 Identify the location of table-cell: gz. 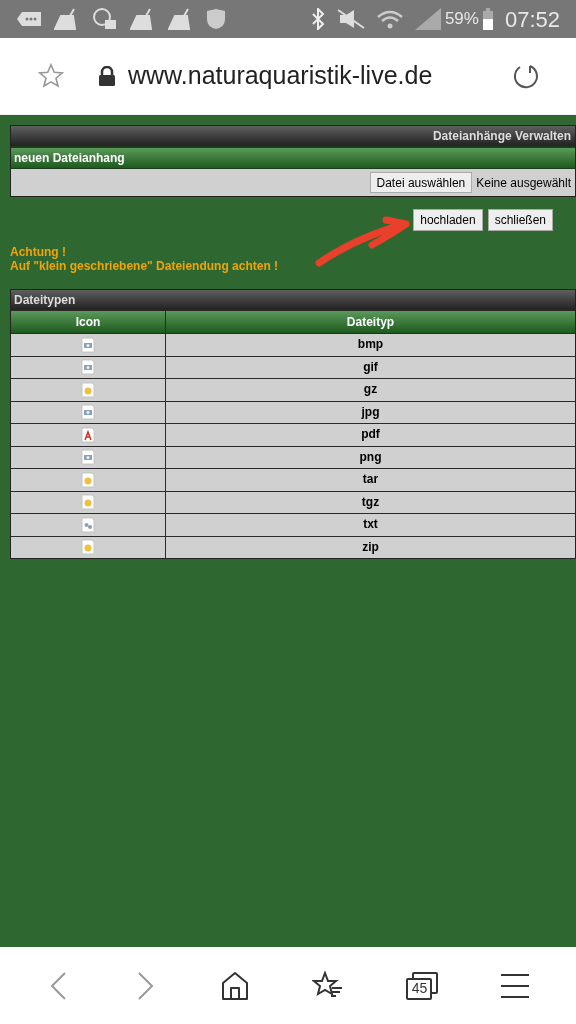
(370, 390).